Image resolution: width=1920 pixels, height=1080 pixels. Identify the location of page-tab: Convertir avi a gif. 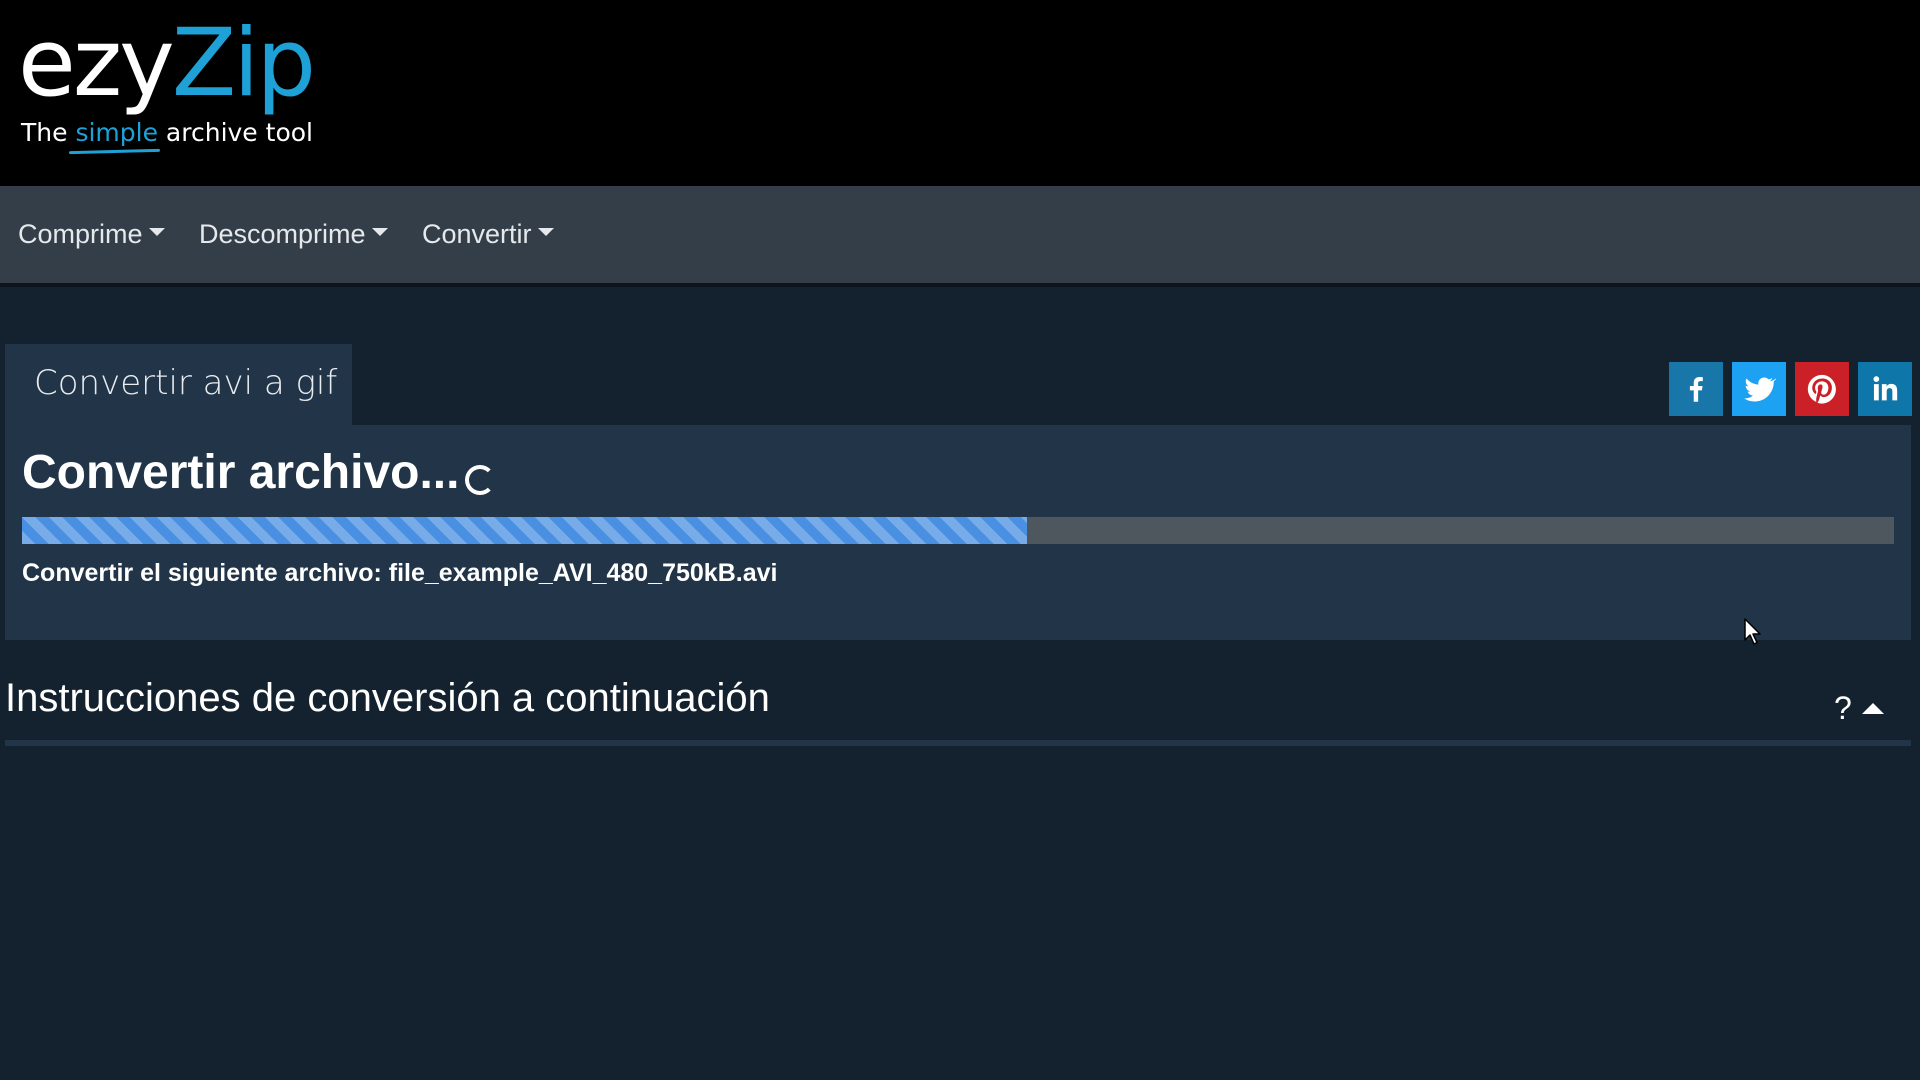
(178, 384).